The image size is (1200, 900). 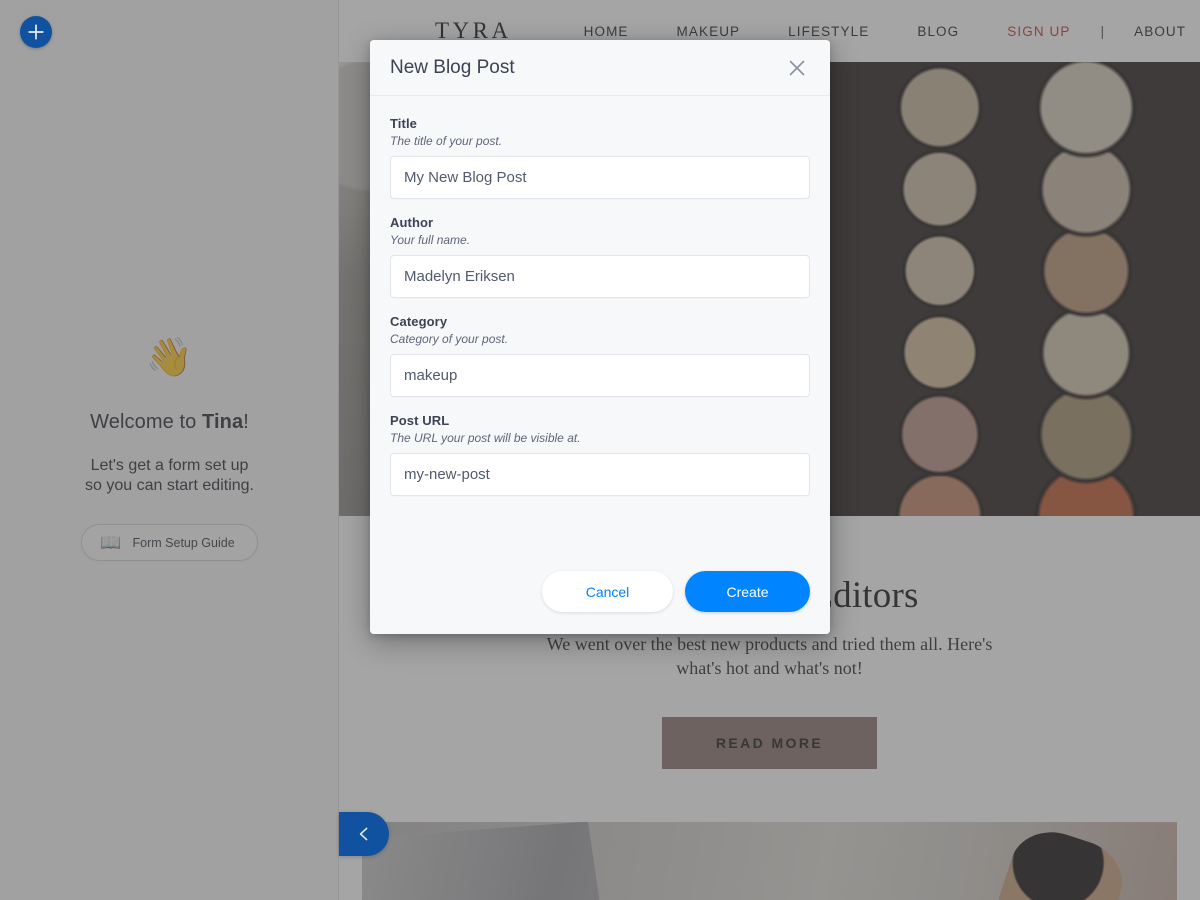 What do you see at coordinates (146, 422) in the screenshot?
I see `welcome-prefix: Welcome to` at bounding box center [146, 422].